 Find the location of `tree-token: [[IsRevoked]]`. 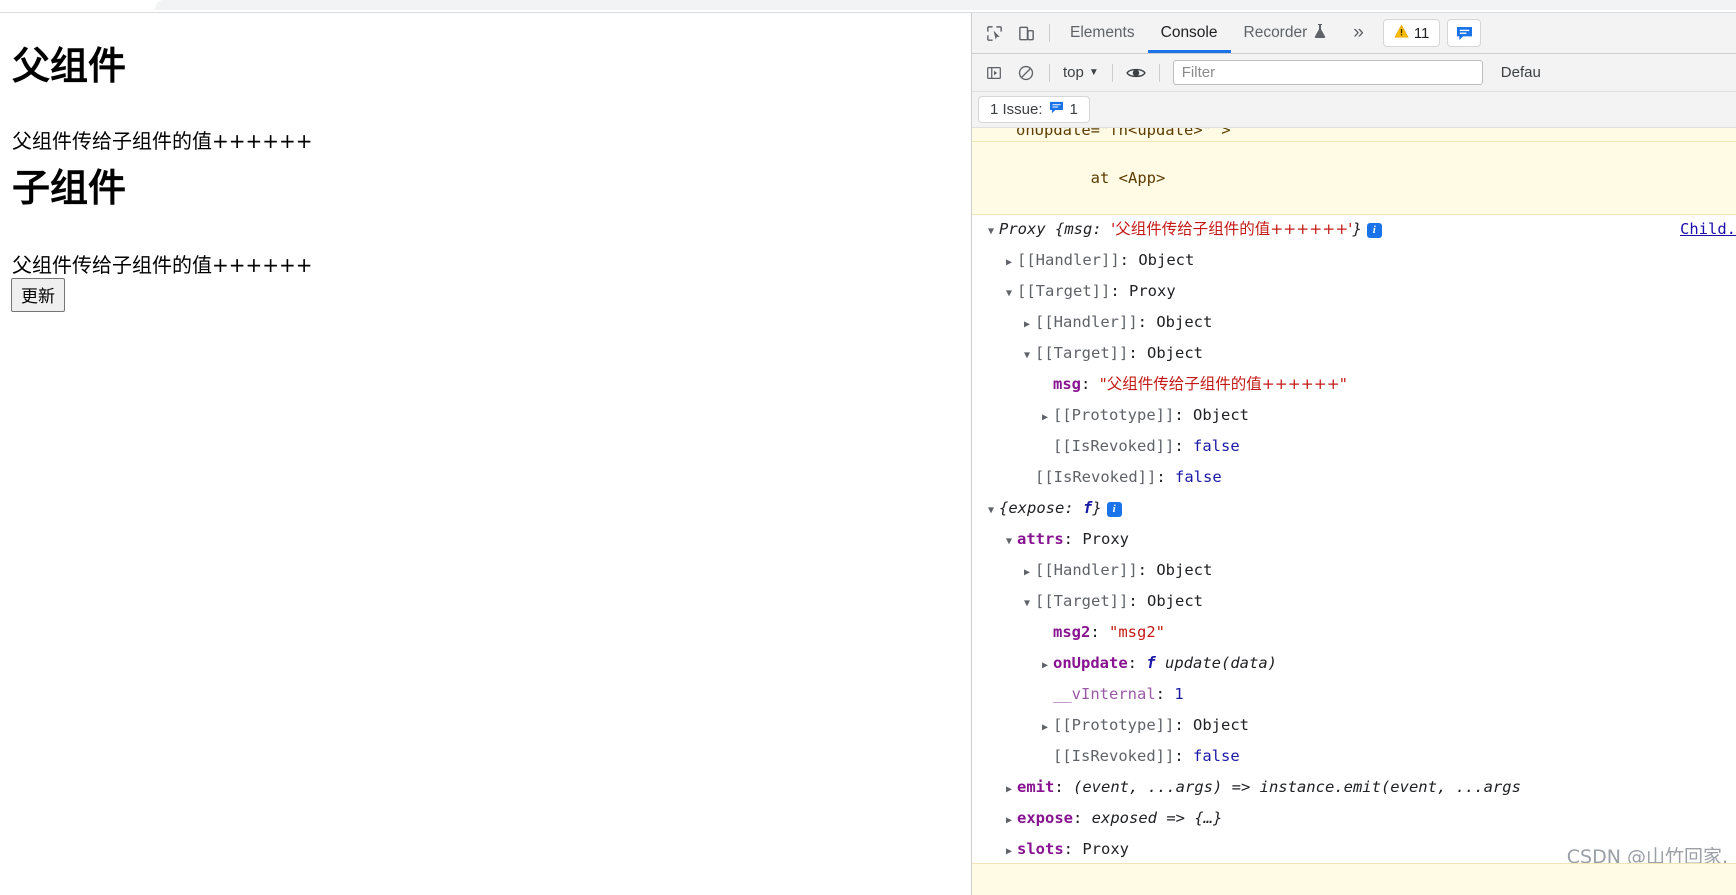

tree-token: [[IsRevoked]] is located at coordinates (1096, 477).